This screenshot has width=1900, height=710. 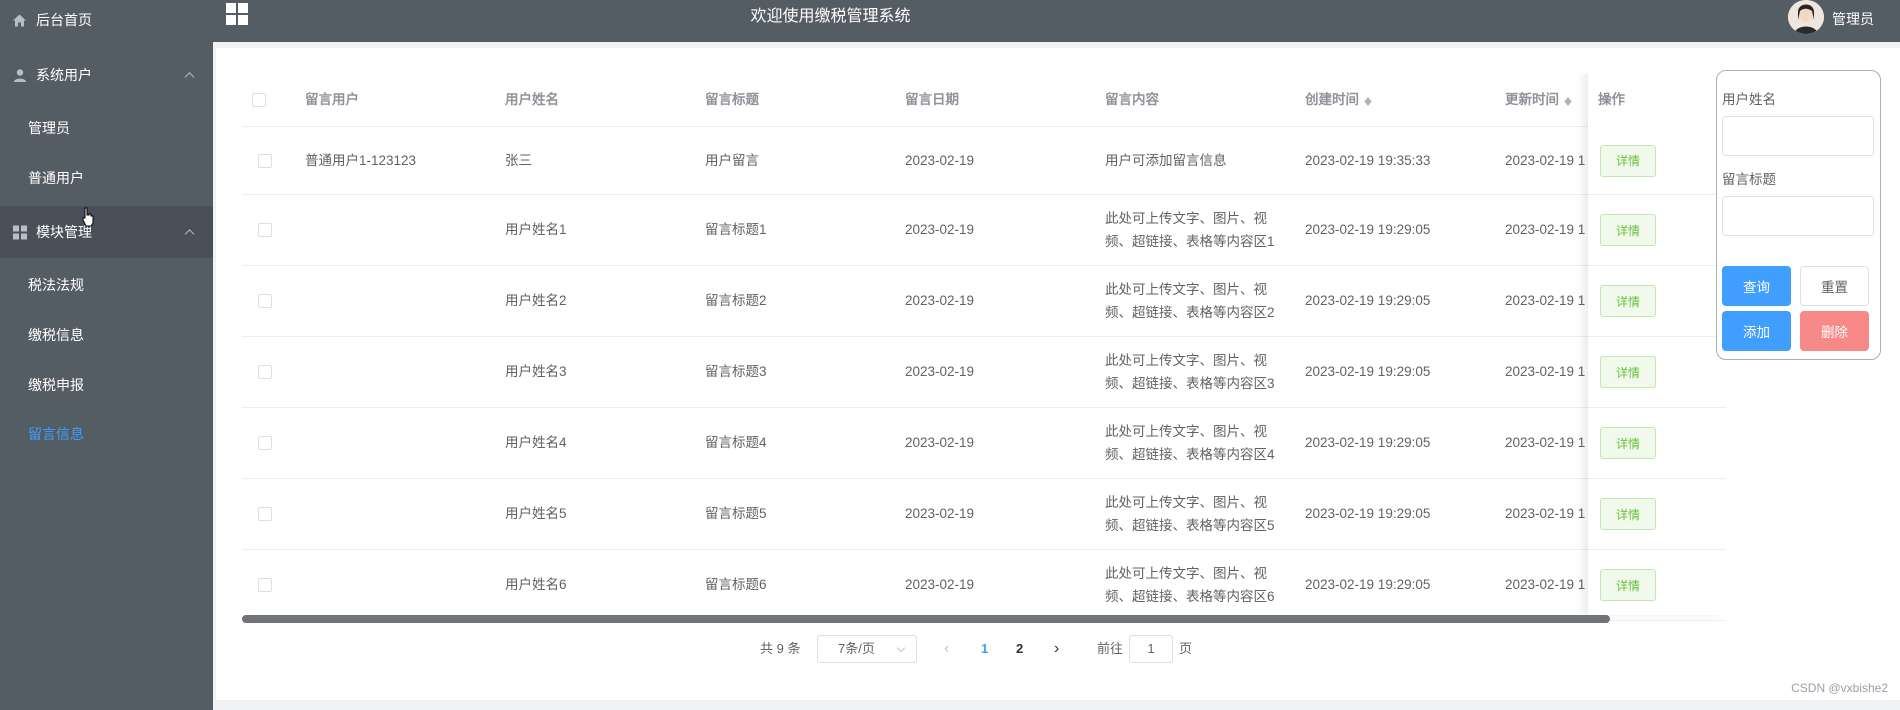 What do you see at coordinates (736, 584) in the screenshot?
I see `cell-title: 留言标题6` at bounding box center [736, 584].